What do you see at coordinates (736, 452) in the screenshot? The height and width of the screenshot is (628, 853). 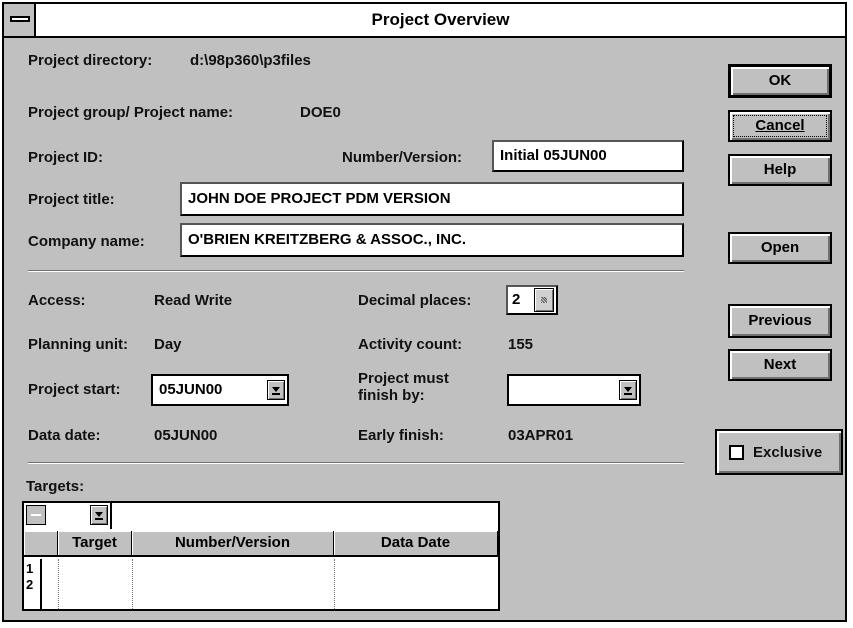 I see `exclusive-checkbox` at bounding box center [736, 452].